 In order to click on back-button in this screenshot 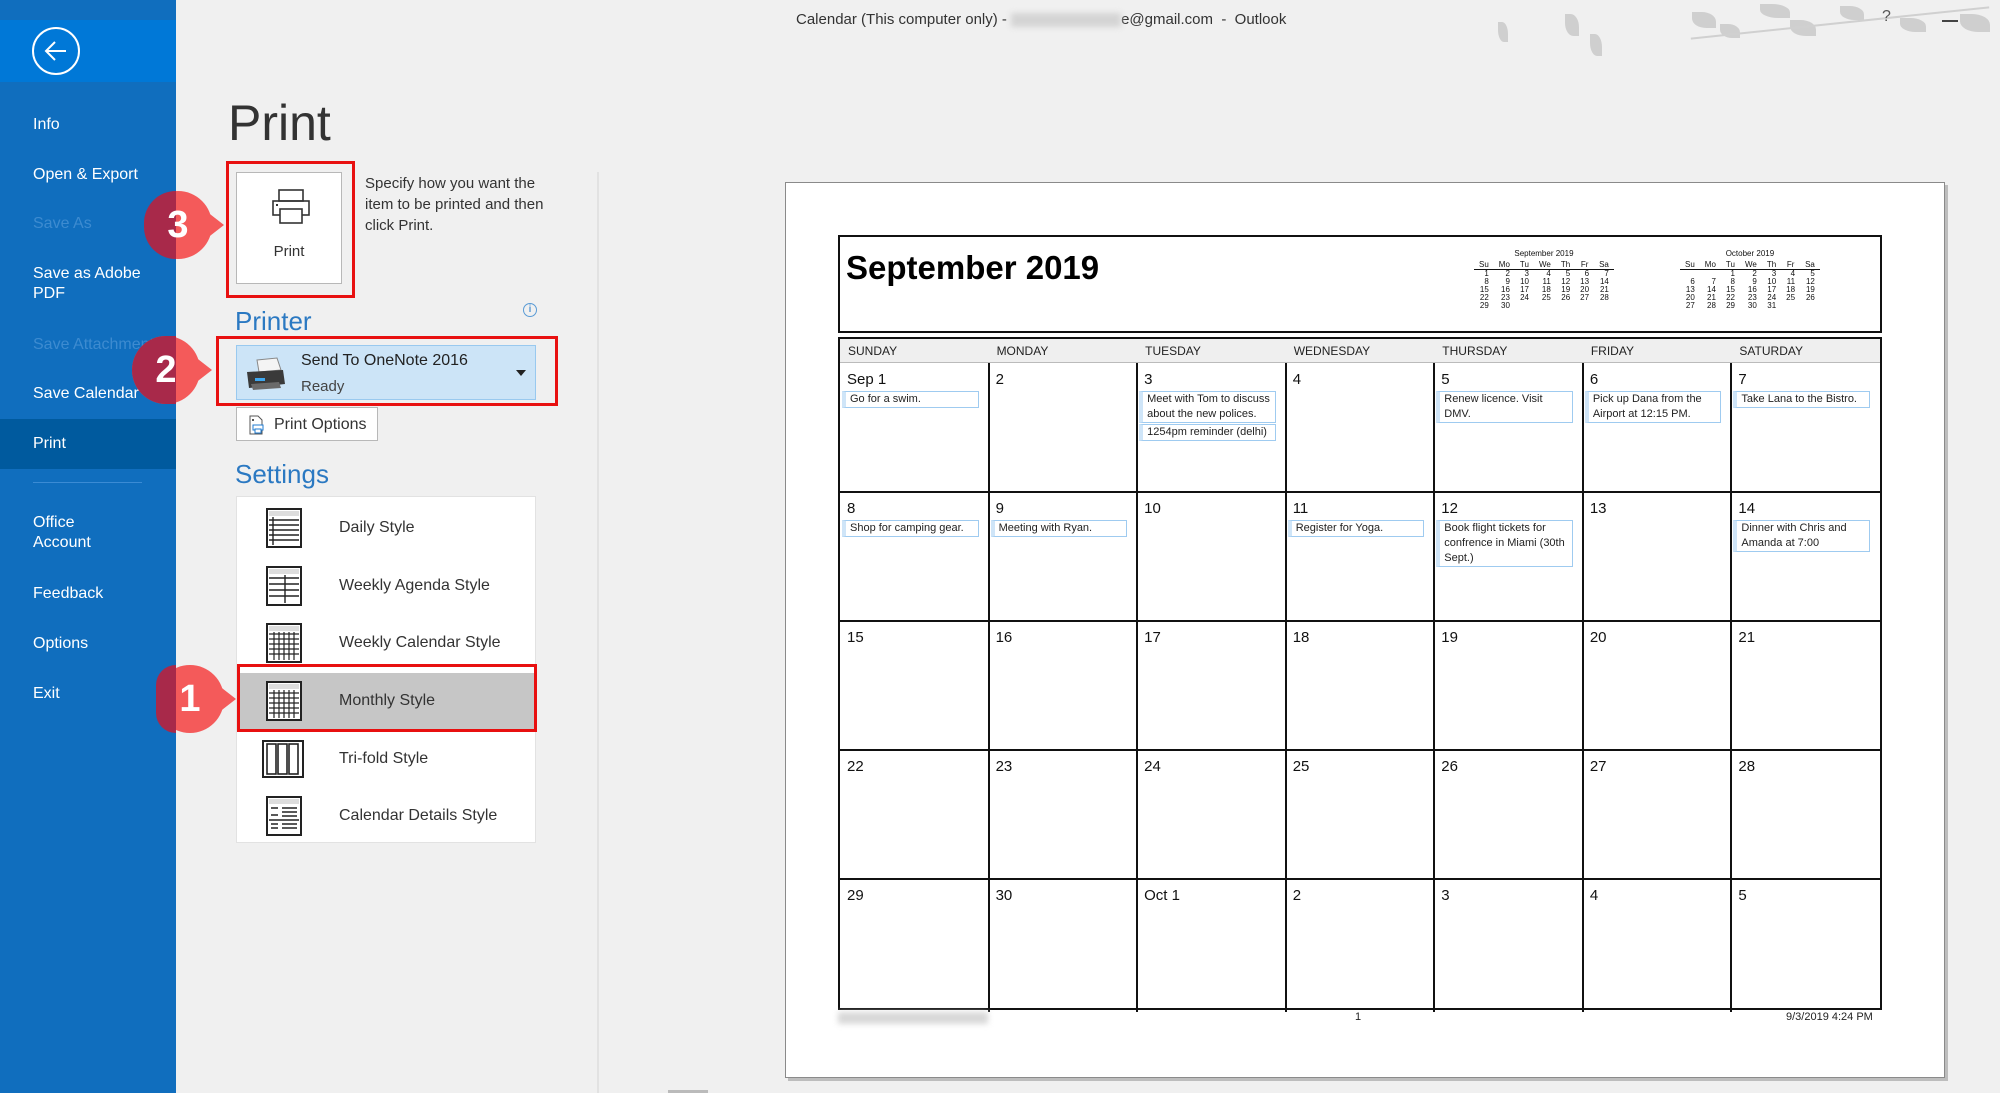, I will do `click(56, 51)`.